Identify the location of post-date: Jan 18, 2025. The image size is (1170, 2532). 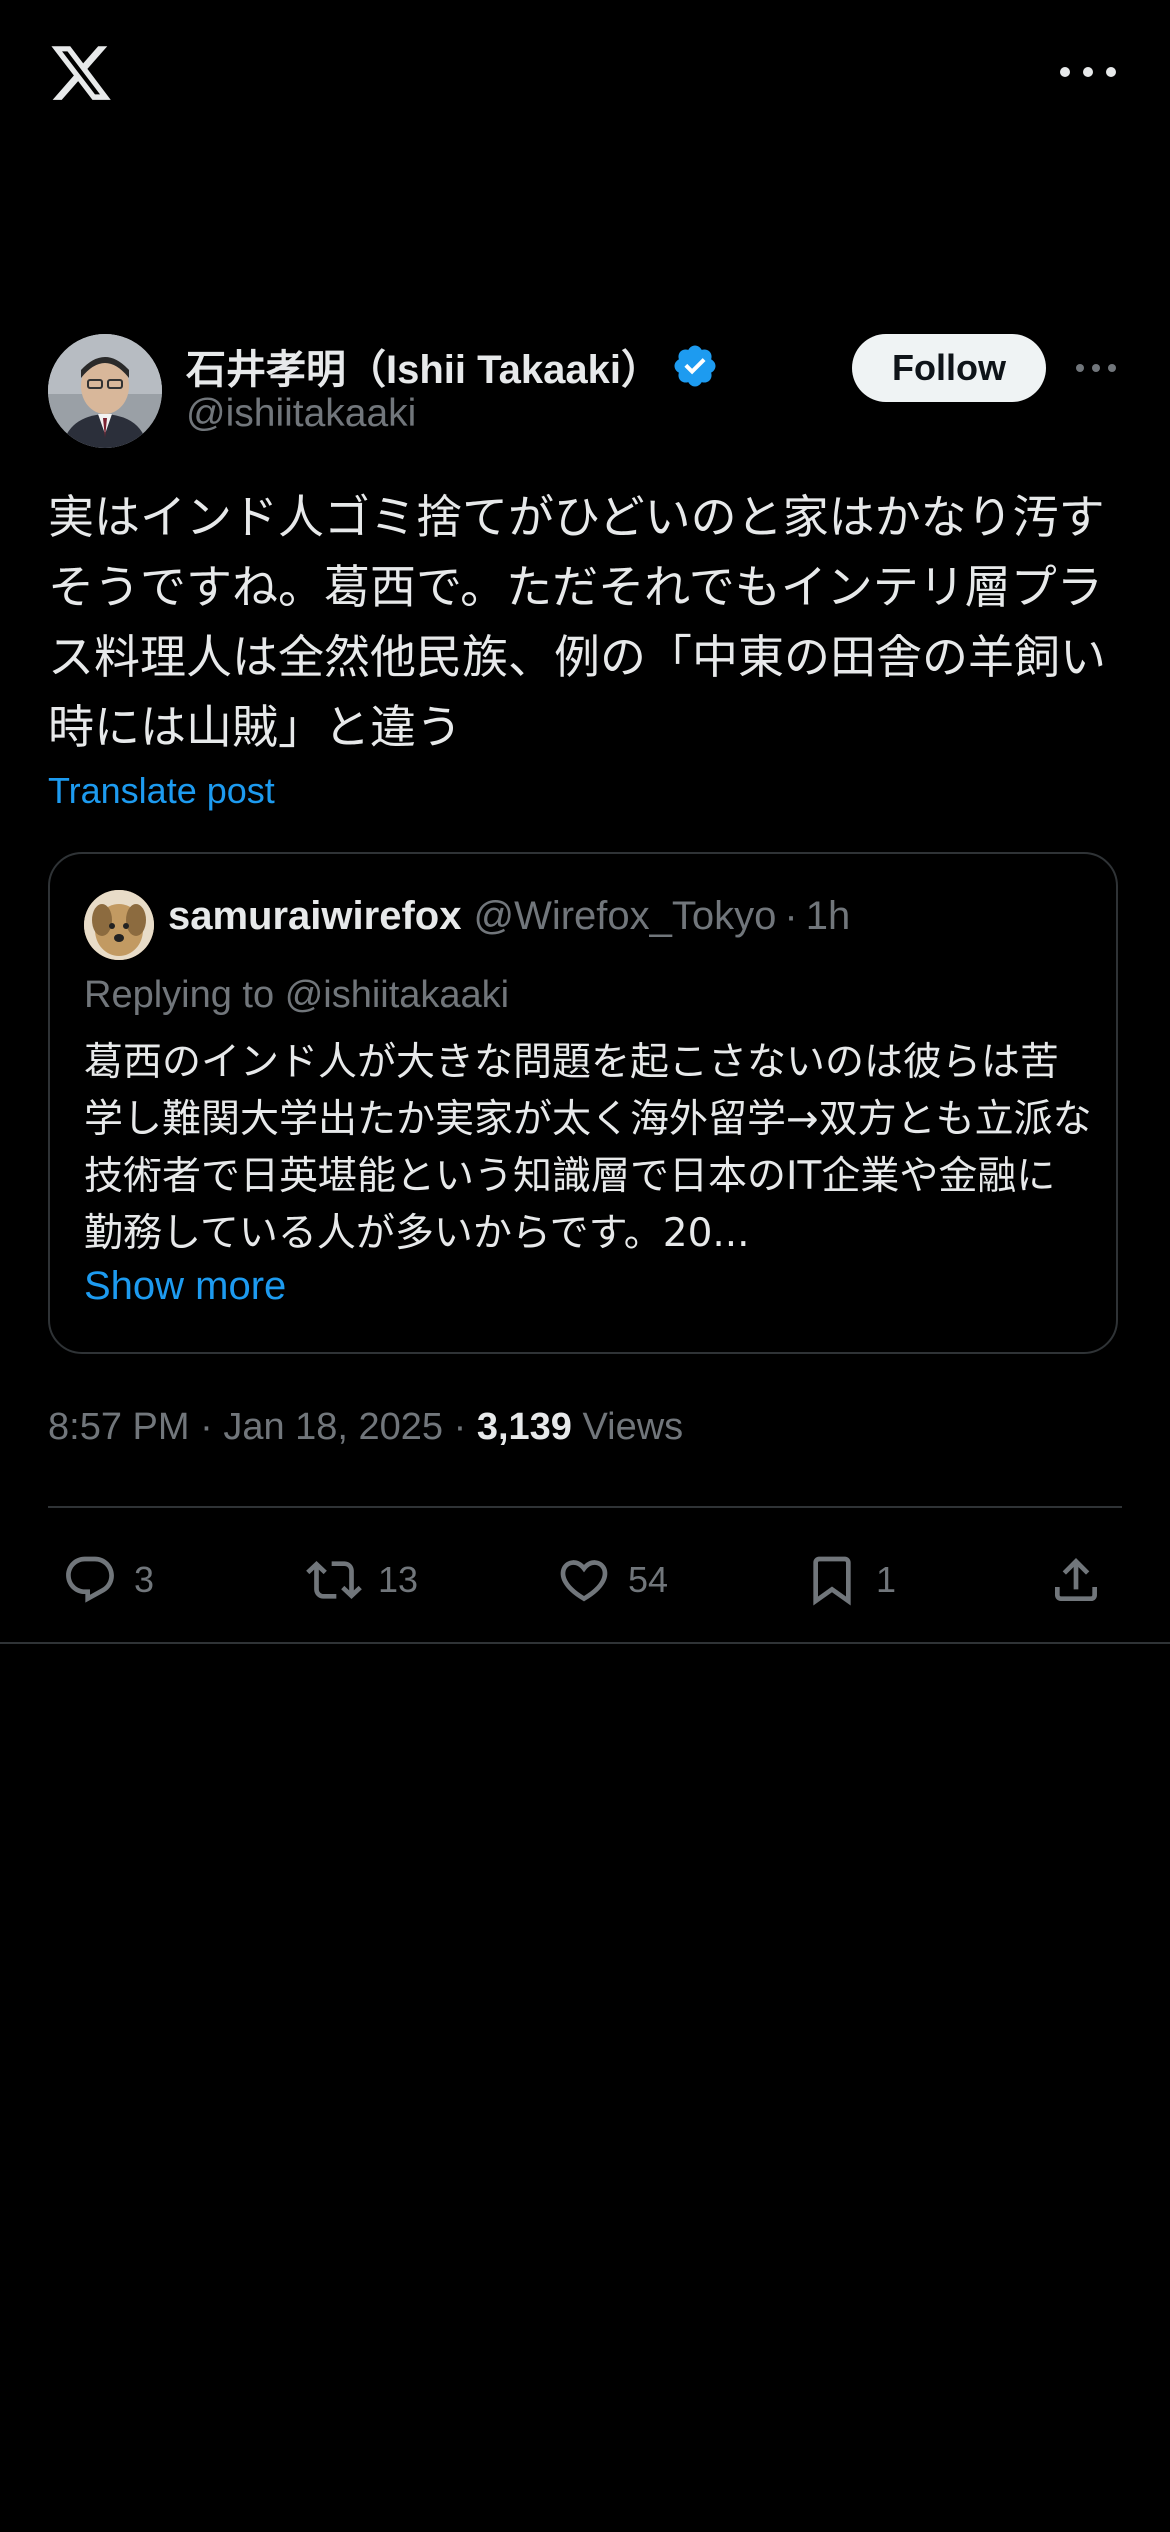
(333, 1427).